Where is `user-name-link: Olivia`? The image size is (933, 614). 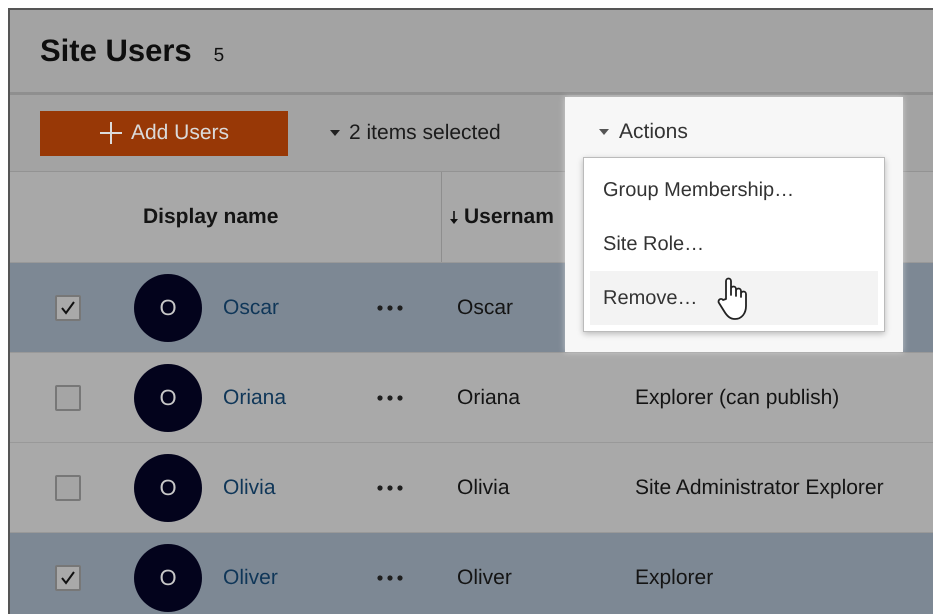 user-name-link: Olivia is located at coordinates (249, 487).